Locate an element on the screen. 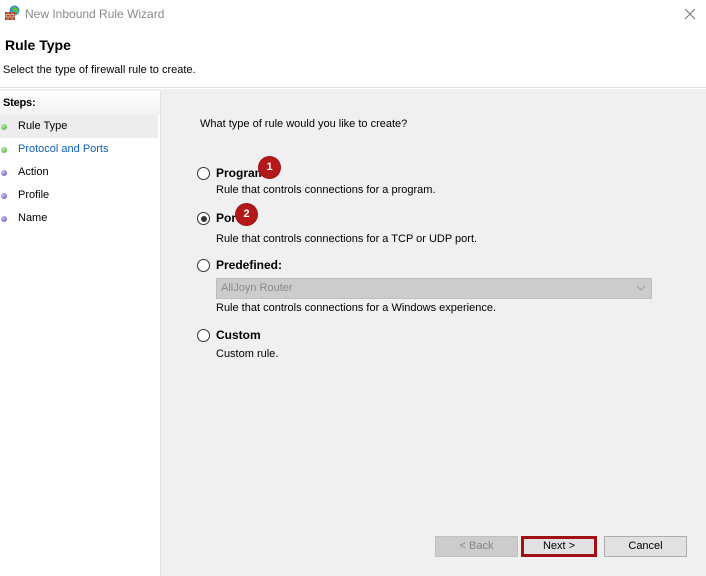  firewall-globe-icon is located at coordinates (12, 12).